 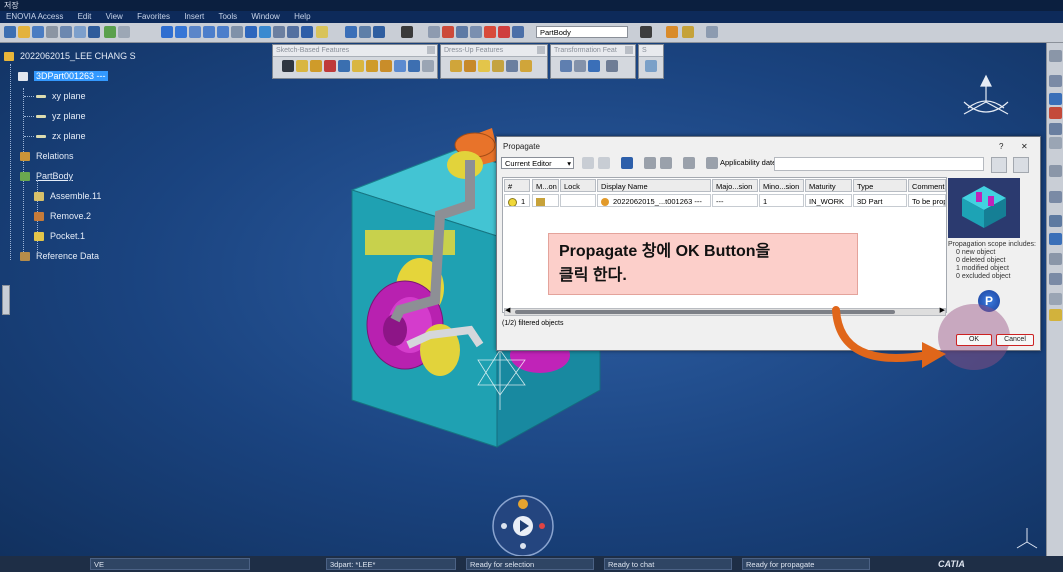 What do you see at coordinates (94, 32) in the screenshot?
I see `undo-icon` at bounding box center [94, 32].